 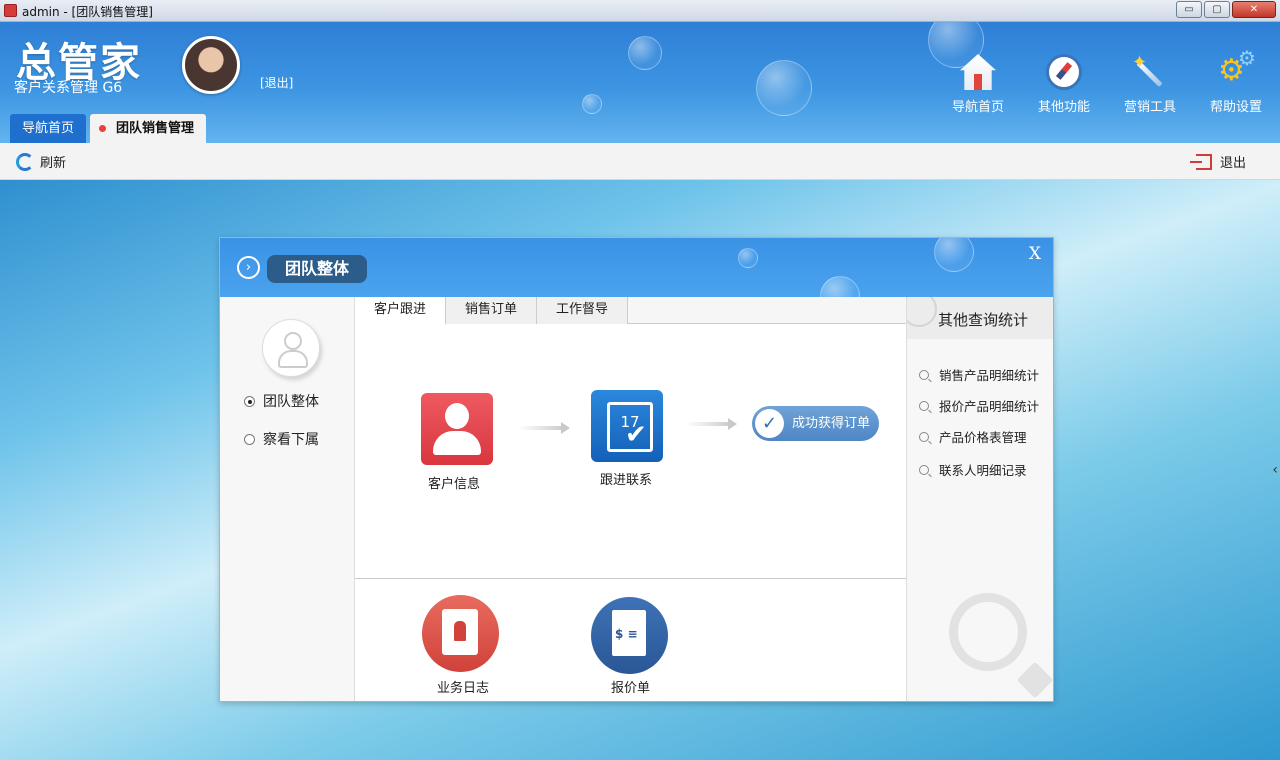 I want to click on tab-team-sales: 团队销售管理, so click(x=148, y=128).